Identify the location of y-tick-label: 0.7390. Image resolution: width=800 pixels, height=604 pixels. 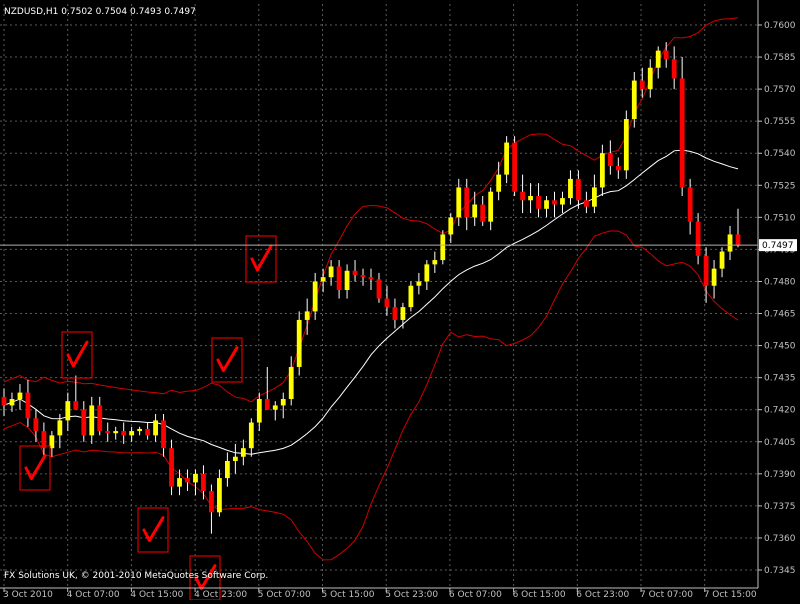
(780, 475).